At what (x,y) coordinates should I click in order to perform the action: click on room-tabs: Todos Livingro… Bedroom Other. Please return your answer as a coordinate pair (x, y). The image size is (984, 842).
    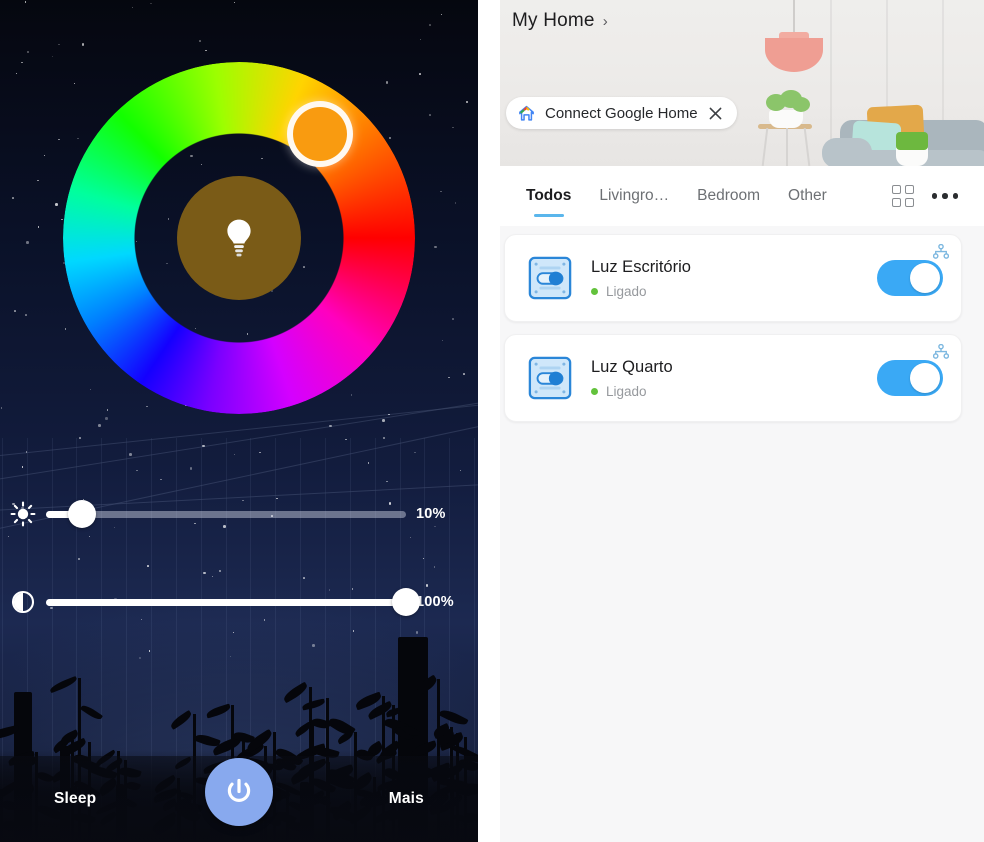
    Looking at the image, I should click on (742, 196).